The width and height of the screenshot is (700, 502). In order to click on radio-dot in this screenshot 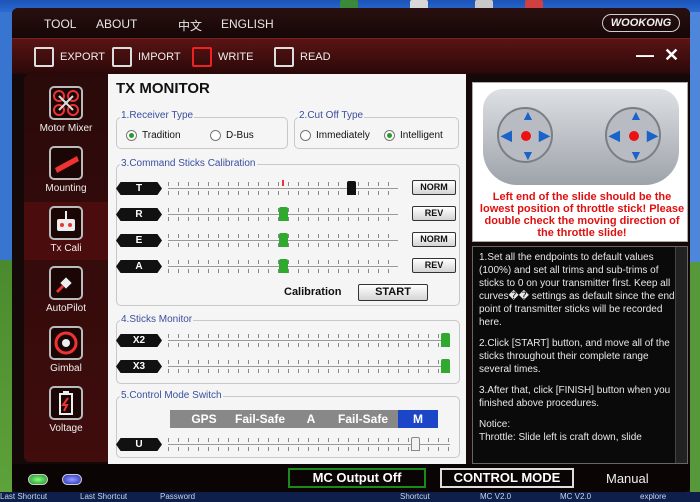, I will do `click(215, 135)`.